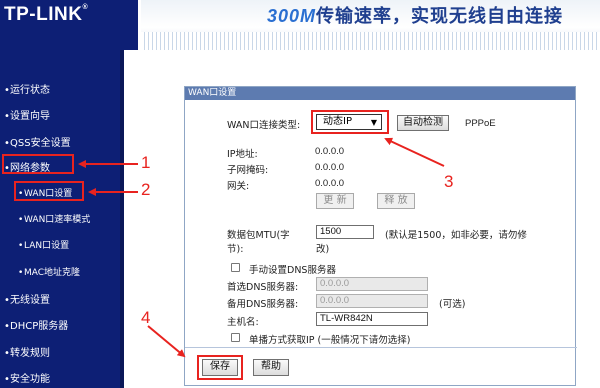  What do you see at coordinates (372, 284) in the screenshot?
I see `primary-dns-input: 0.0.0.0` at bounding box center [372, 284].